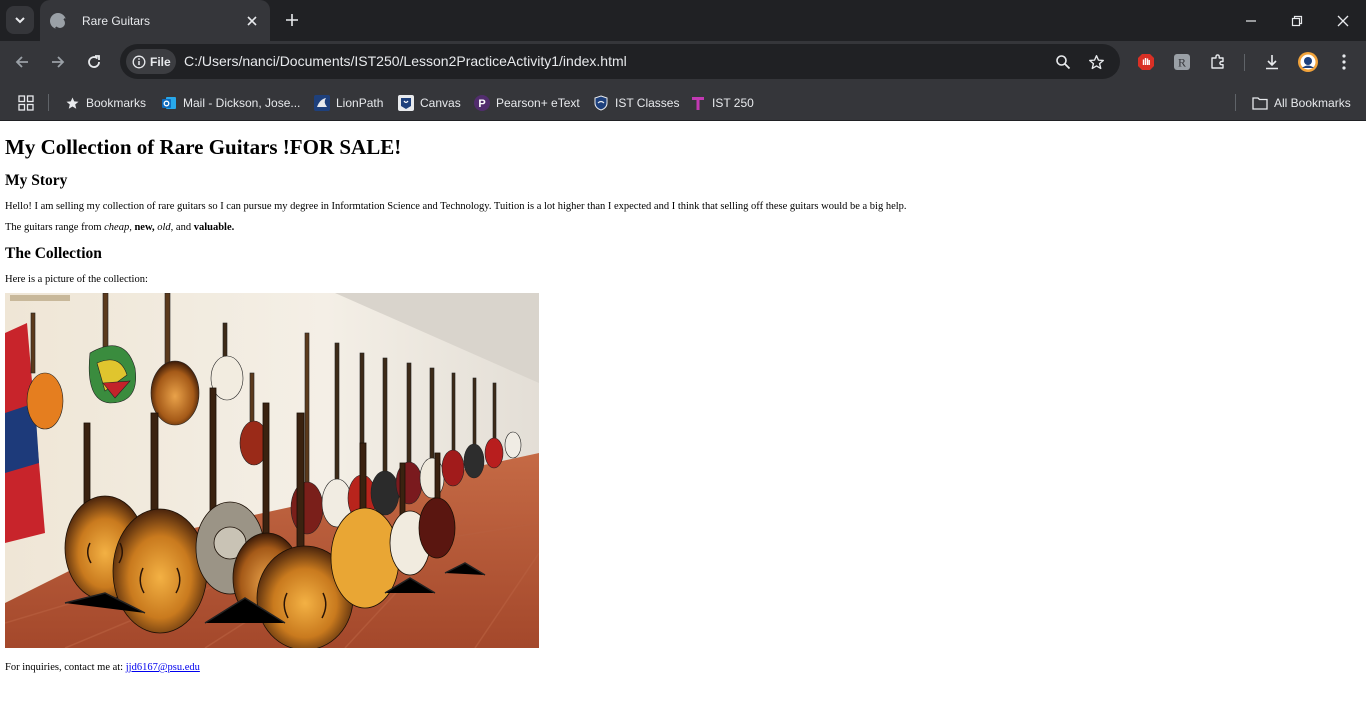  Describe the element at coordinates (406, 103) in the screenshot. I see `canvas-icon` at that location.